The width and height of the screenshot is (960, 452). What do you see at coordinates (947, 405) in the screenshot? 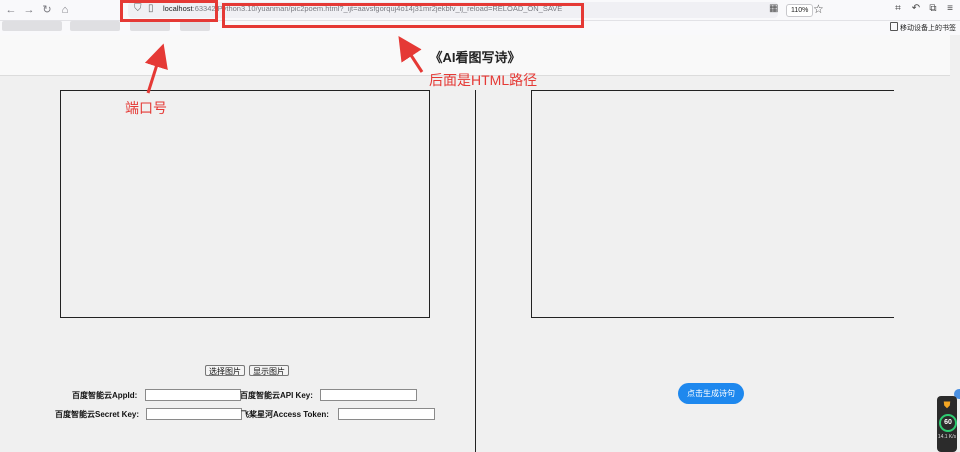
I see `shield-icon: ⛊` at bounding box center [947, 405].